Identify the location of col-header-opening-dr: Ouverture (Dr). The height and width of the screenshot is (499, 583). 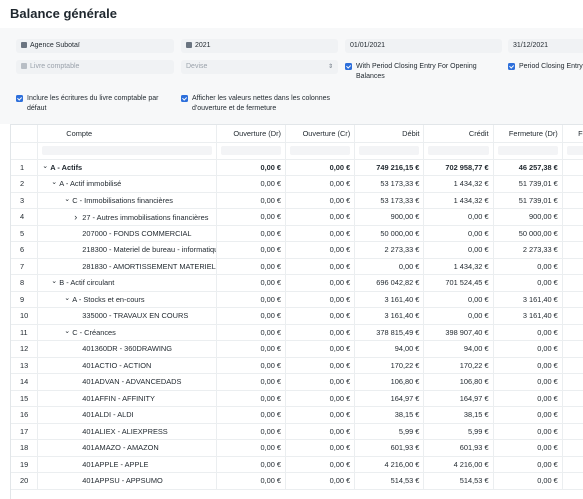
(251, 134).